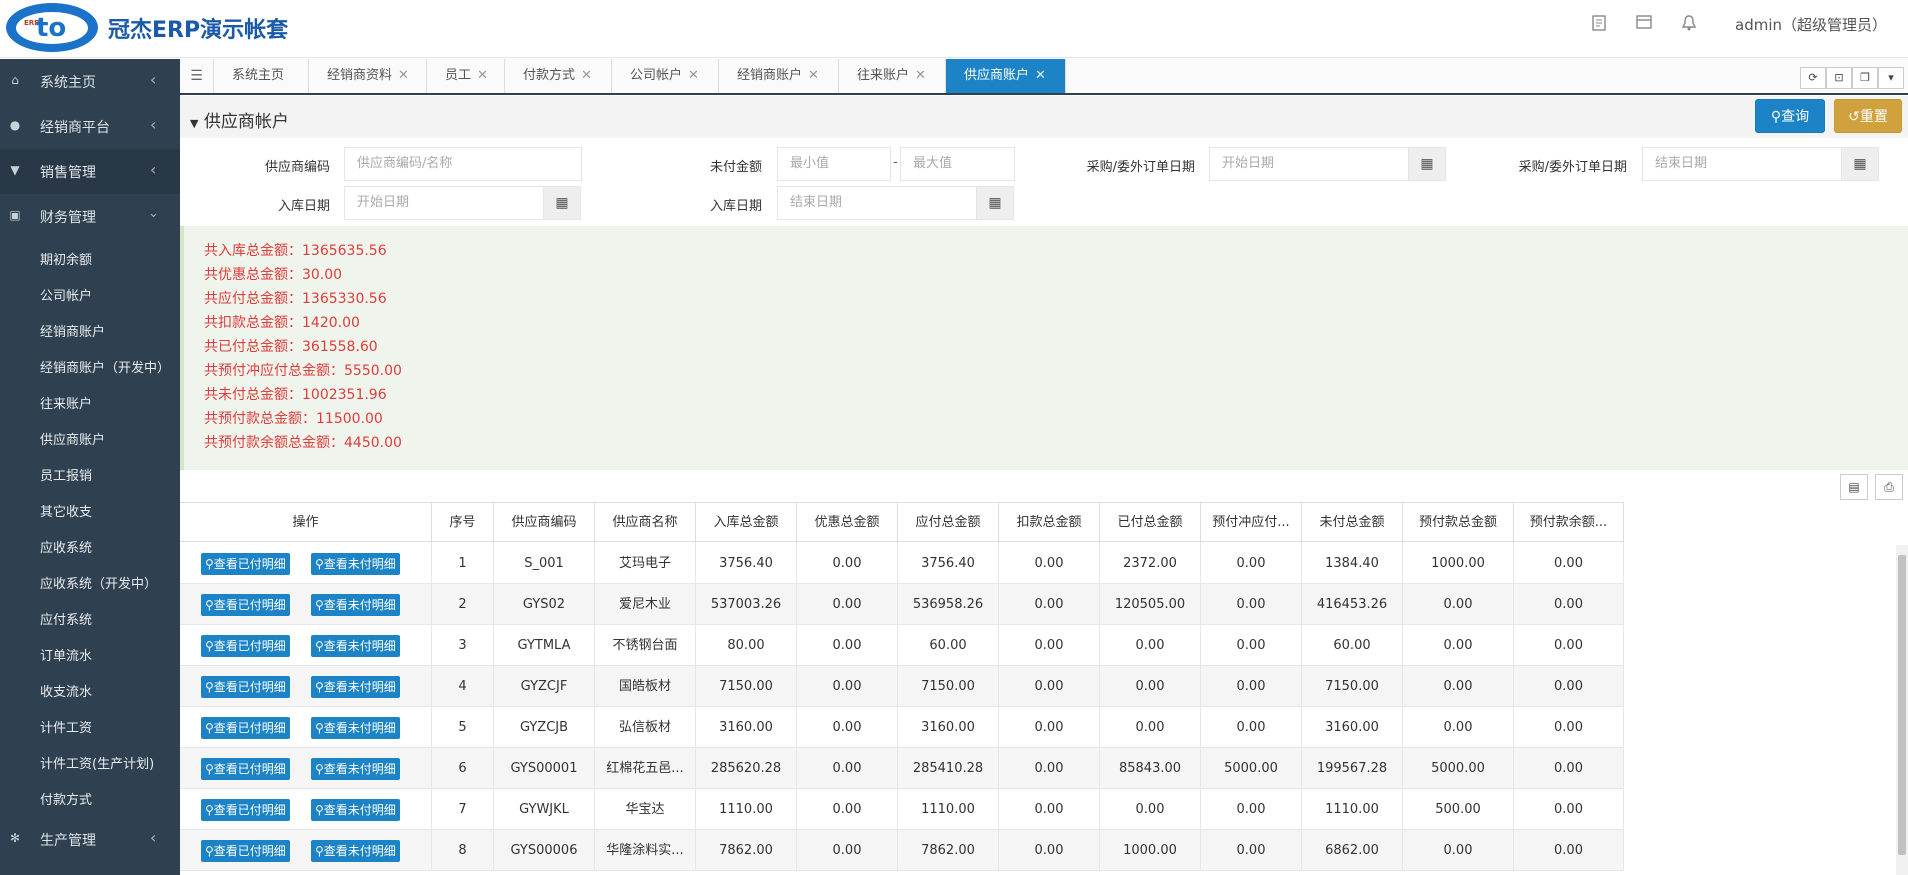 The width and height of the screenshot is (1908, 875). Describe the element at coordinates (90, 257) in the screenshot. I see `sidebar-sub-opening-balance: 期初余额` at that location.